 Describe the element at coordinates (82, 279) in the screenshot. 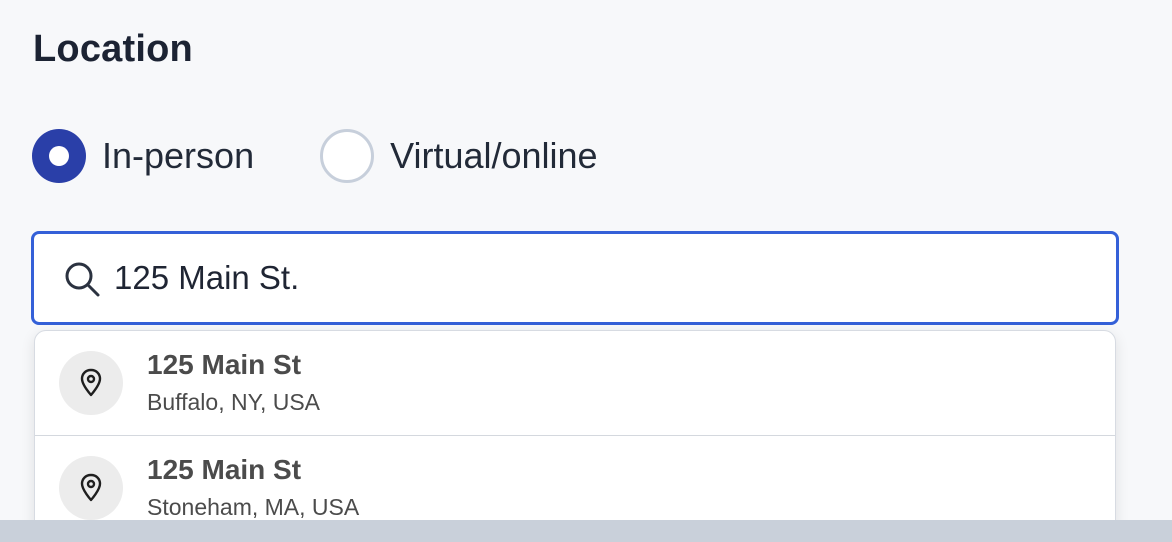

I see `search-icon` at that location.